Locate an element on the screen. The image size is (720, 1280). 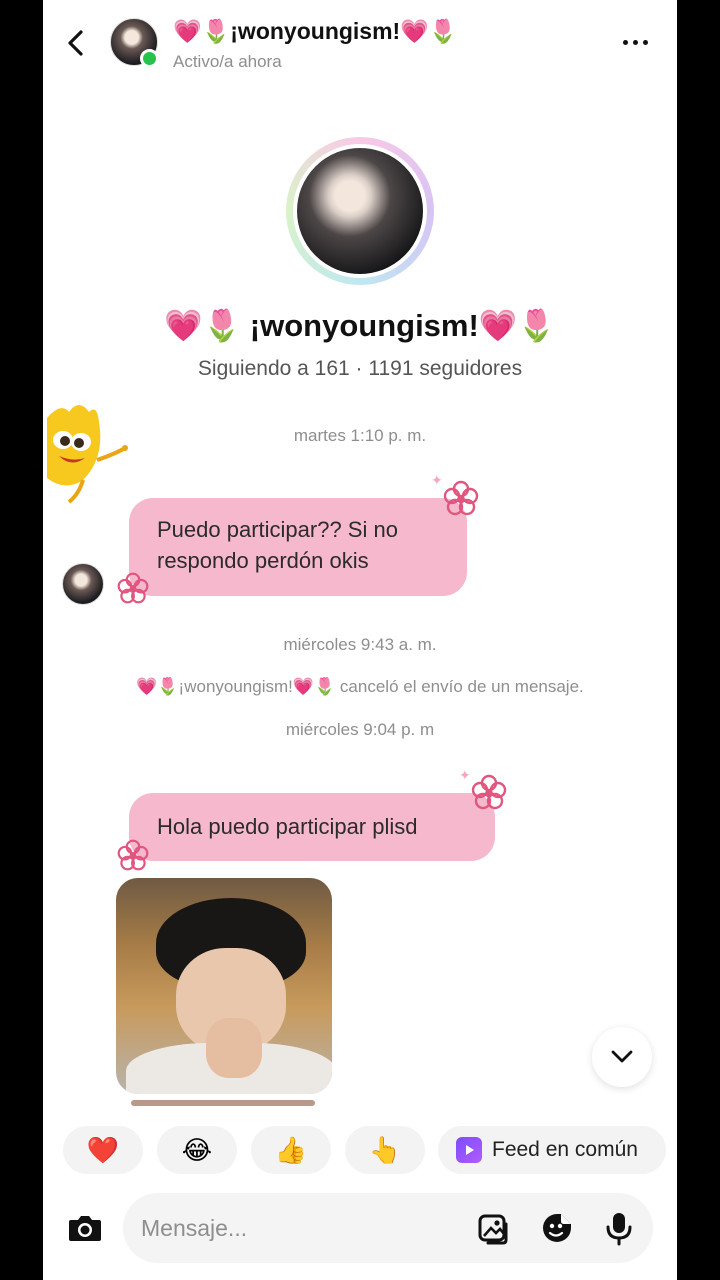
profile-avatar-ring is located at coordinates (360, 211).